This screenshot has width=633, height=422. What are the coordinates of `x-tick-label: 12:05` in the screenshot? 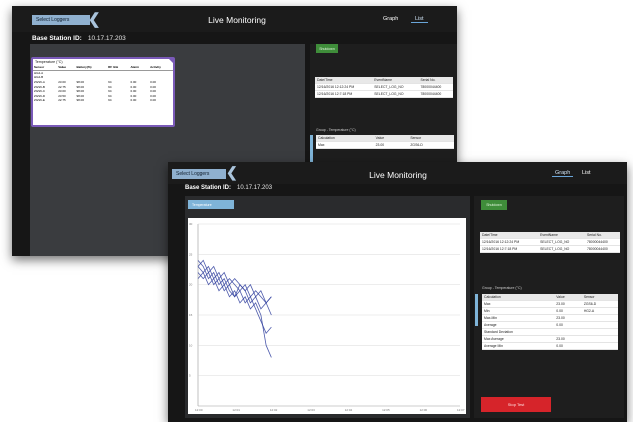 It's located at (386, 410).